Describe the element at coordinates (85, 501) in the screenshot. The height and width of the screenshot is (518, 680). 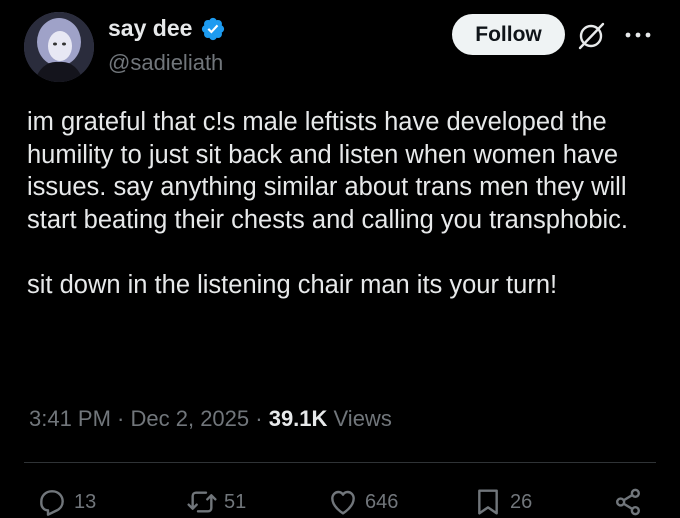
I see `reply-count: 13` at that location.